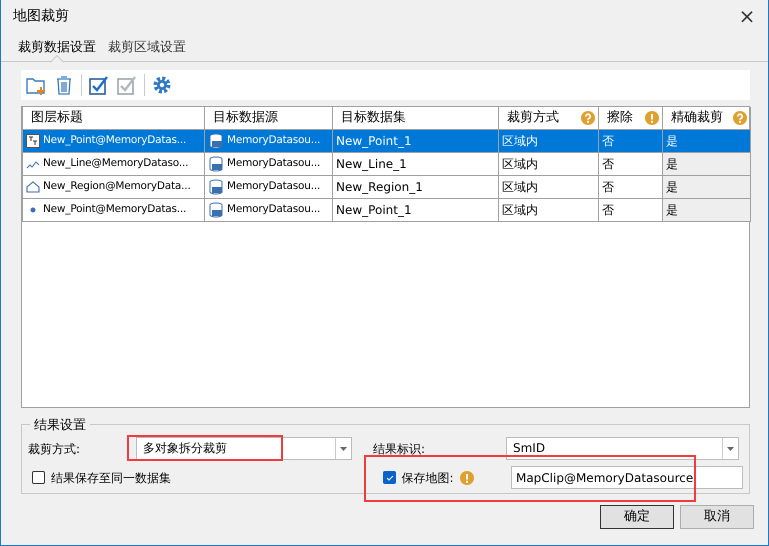 The image size is (769, 546). I want to click on dropdown: SmID, so click(622, 448).